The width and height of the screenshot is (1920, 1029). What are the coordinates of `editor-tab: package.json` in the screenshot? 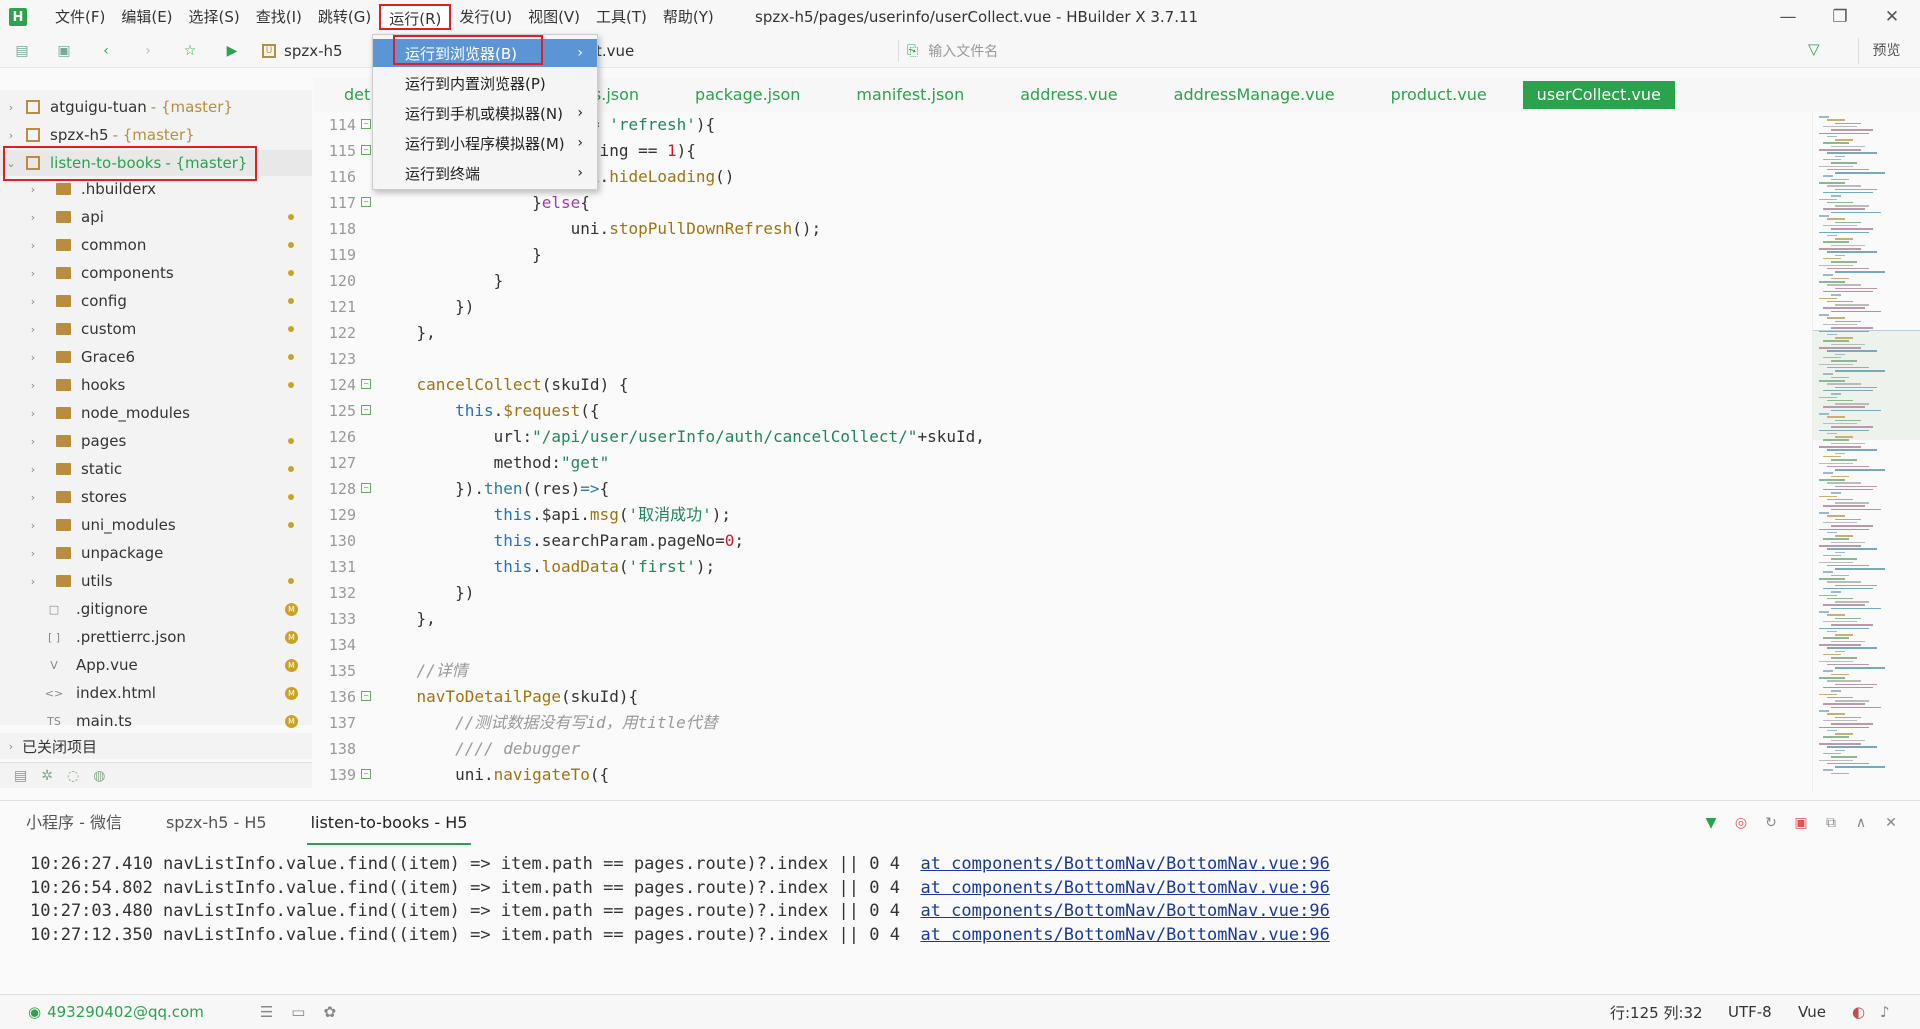 It's located at (747, 95).